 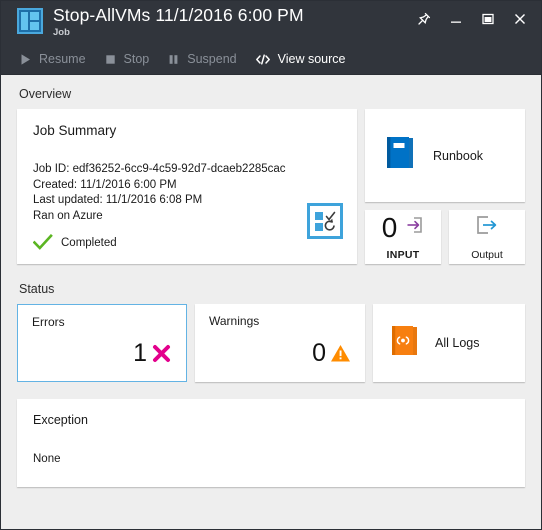 I want to click on input-arrow-icon, so click(x=414, y=227).